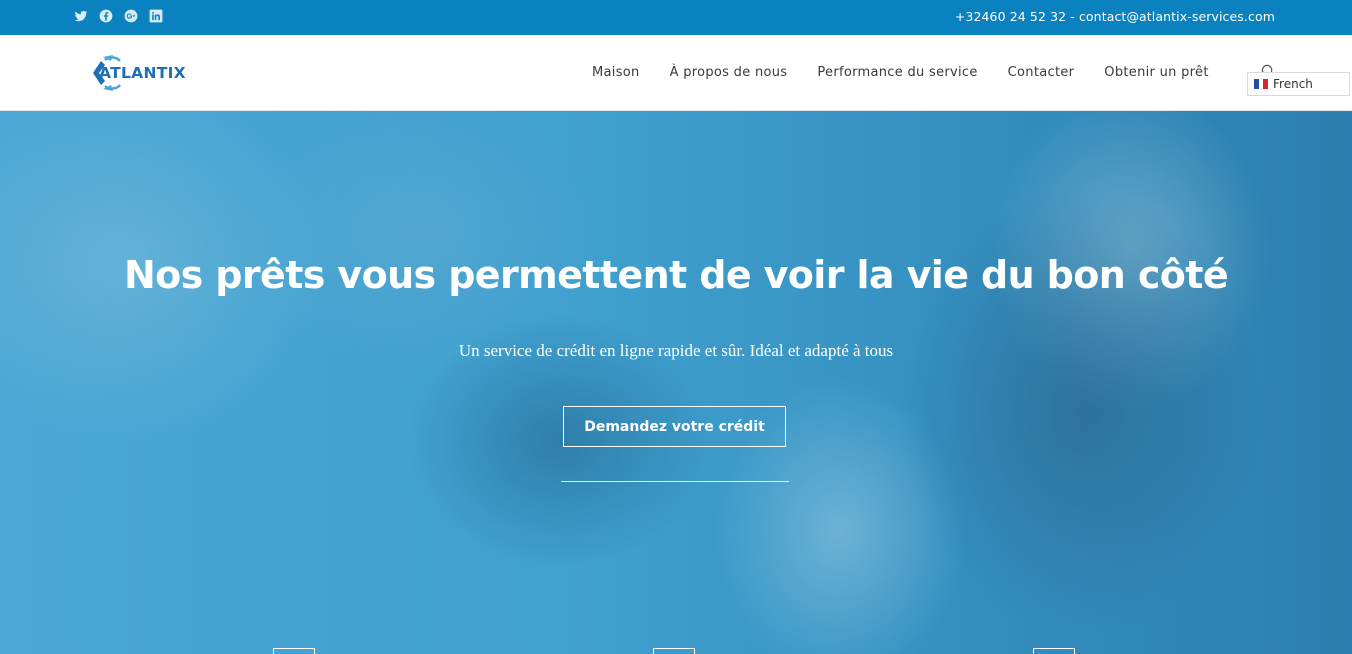  What do you see at coordinates (106, 16) in the screenshot?
I see `facebook-icon` at bounding box center [106, 16].